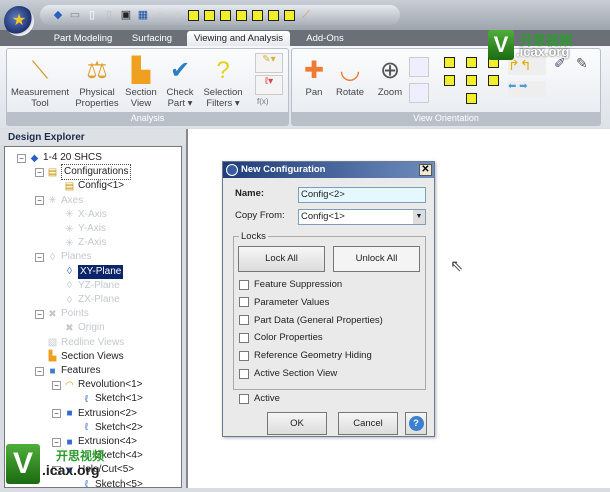 Image resolution: width=610 pixels, height=492 pixels. Describe the element at coordinates (86, 300) in the screenshot. I see `tree-item: ◊ ZX-Plane` at that location.